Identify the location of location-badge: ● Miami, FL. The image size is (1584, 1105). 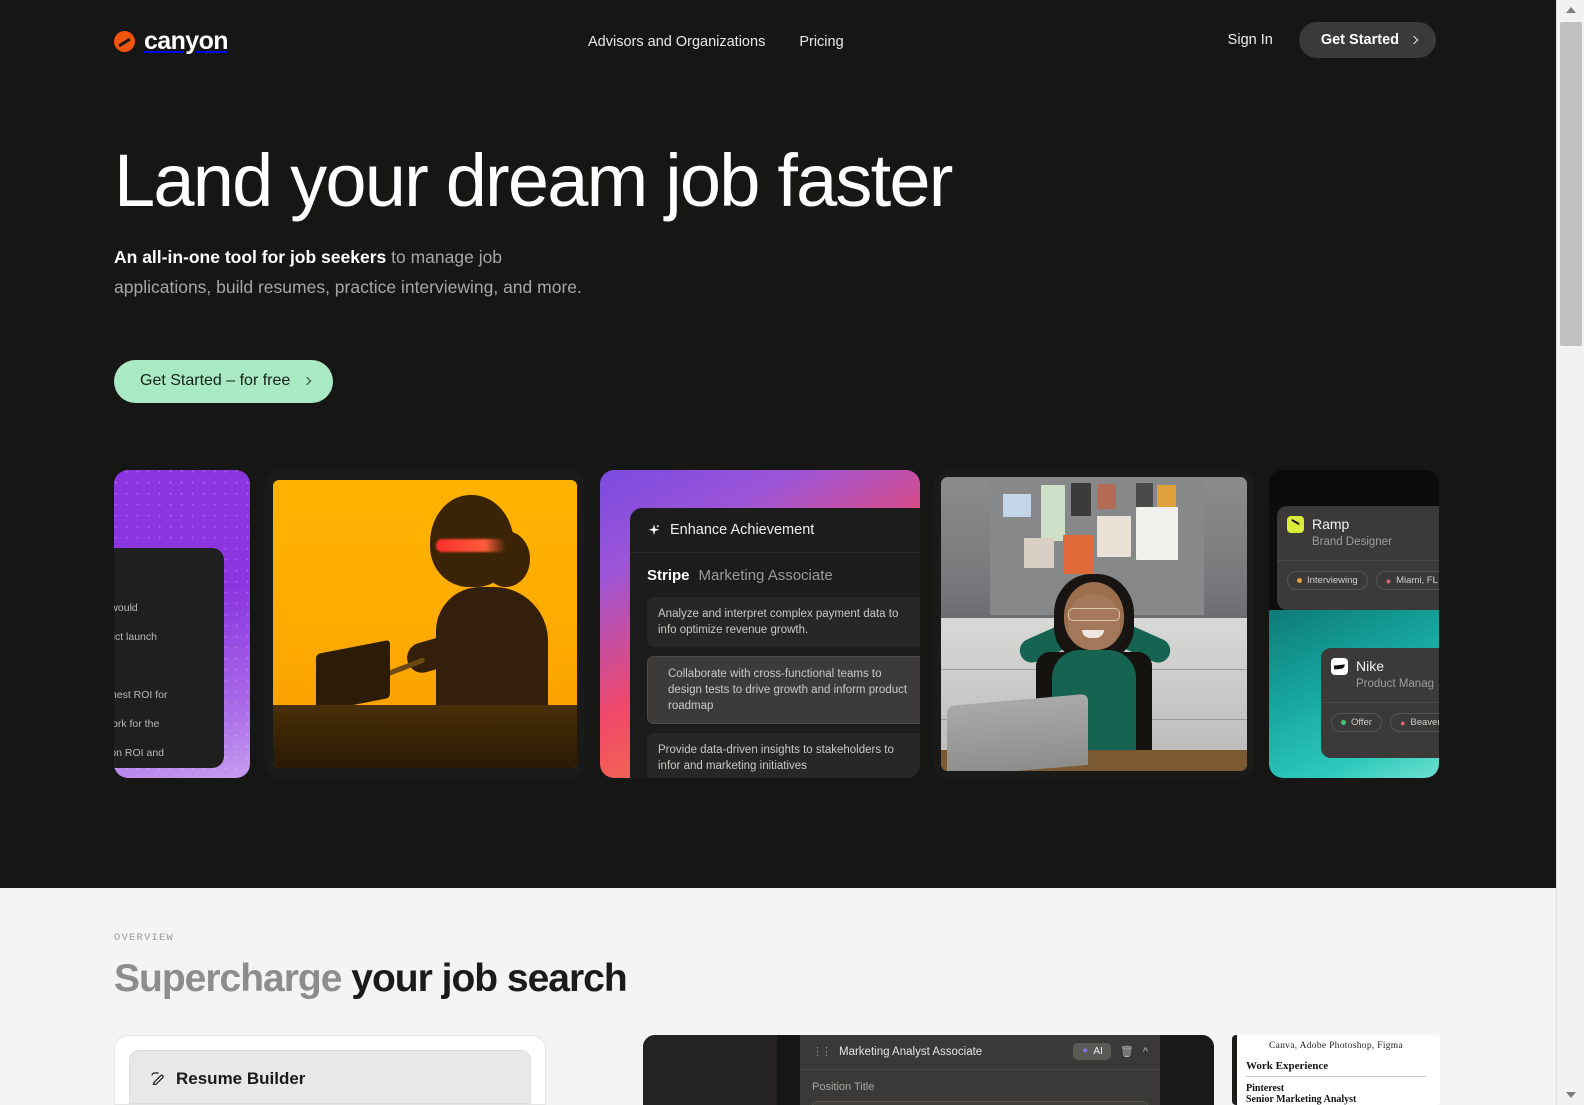
(1407, 580).